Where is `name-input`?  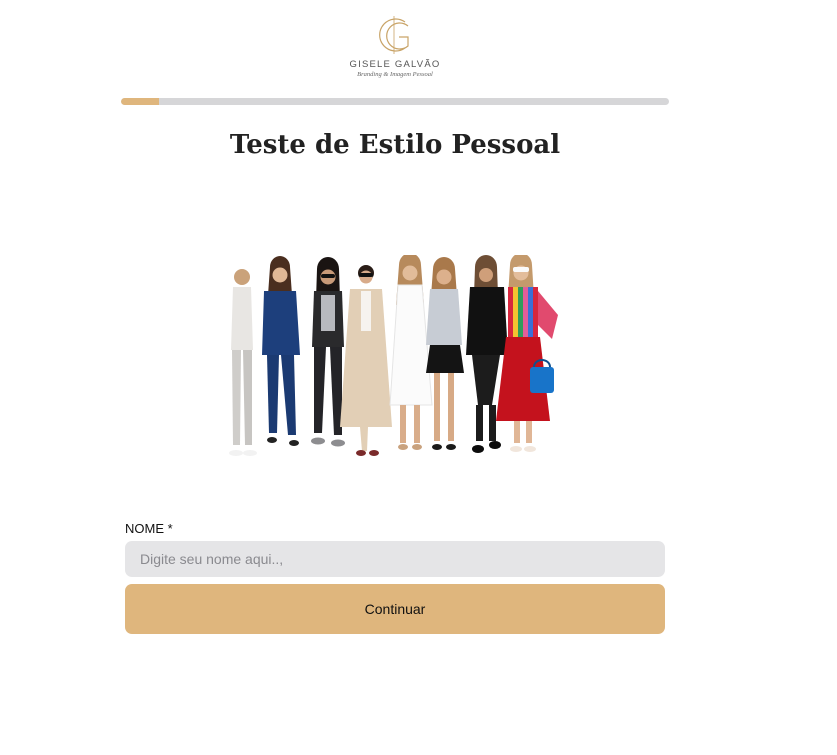
name-input is located at coordinates (395, 559).